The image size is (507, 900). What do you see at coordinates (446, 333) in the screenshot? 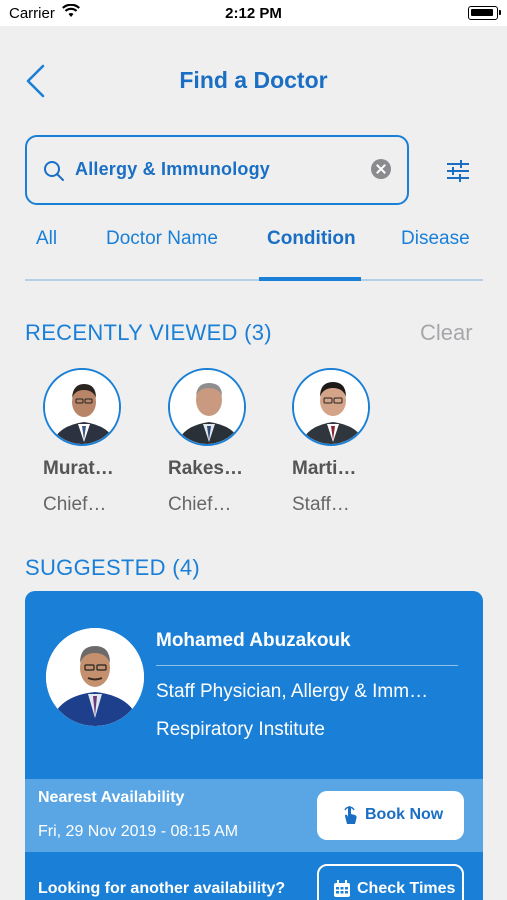
I see `clear-button: Clear` at bounding box center [446, 333].